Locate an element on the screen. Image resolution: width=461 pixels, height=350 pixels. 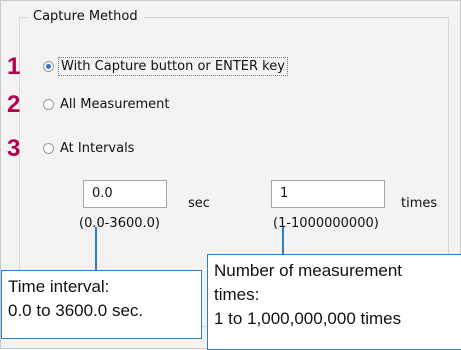
option-label: With Capture button or ENTER key is located at coordinates (173, 66).